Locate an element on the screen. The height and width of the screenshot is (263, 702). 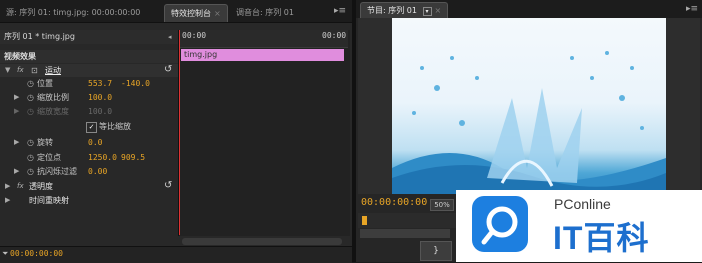
video-effects-header: 视频效果 is located at coordinates (89, 56).